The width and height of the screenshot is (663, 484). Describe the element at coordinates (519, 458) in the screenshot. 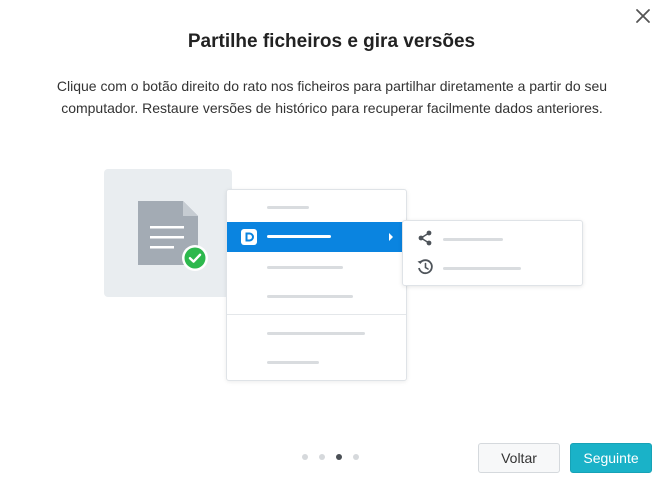

I see `back-button: Voltar` at that location.